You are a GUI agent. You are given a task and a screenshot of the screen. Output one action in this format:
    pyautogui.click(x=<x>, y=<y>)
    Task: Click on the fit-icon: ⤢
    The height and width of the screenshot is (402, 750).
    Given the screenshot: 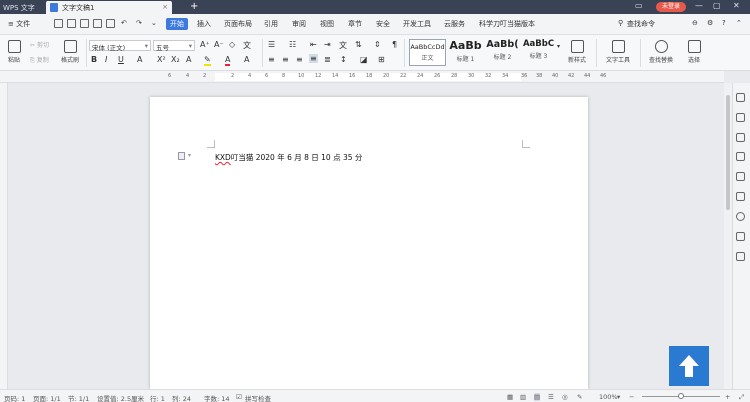 What is the action you would take?
    pyautogui.click(x=741, y=397)
    